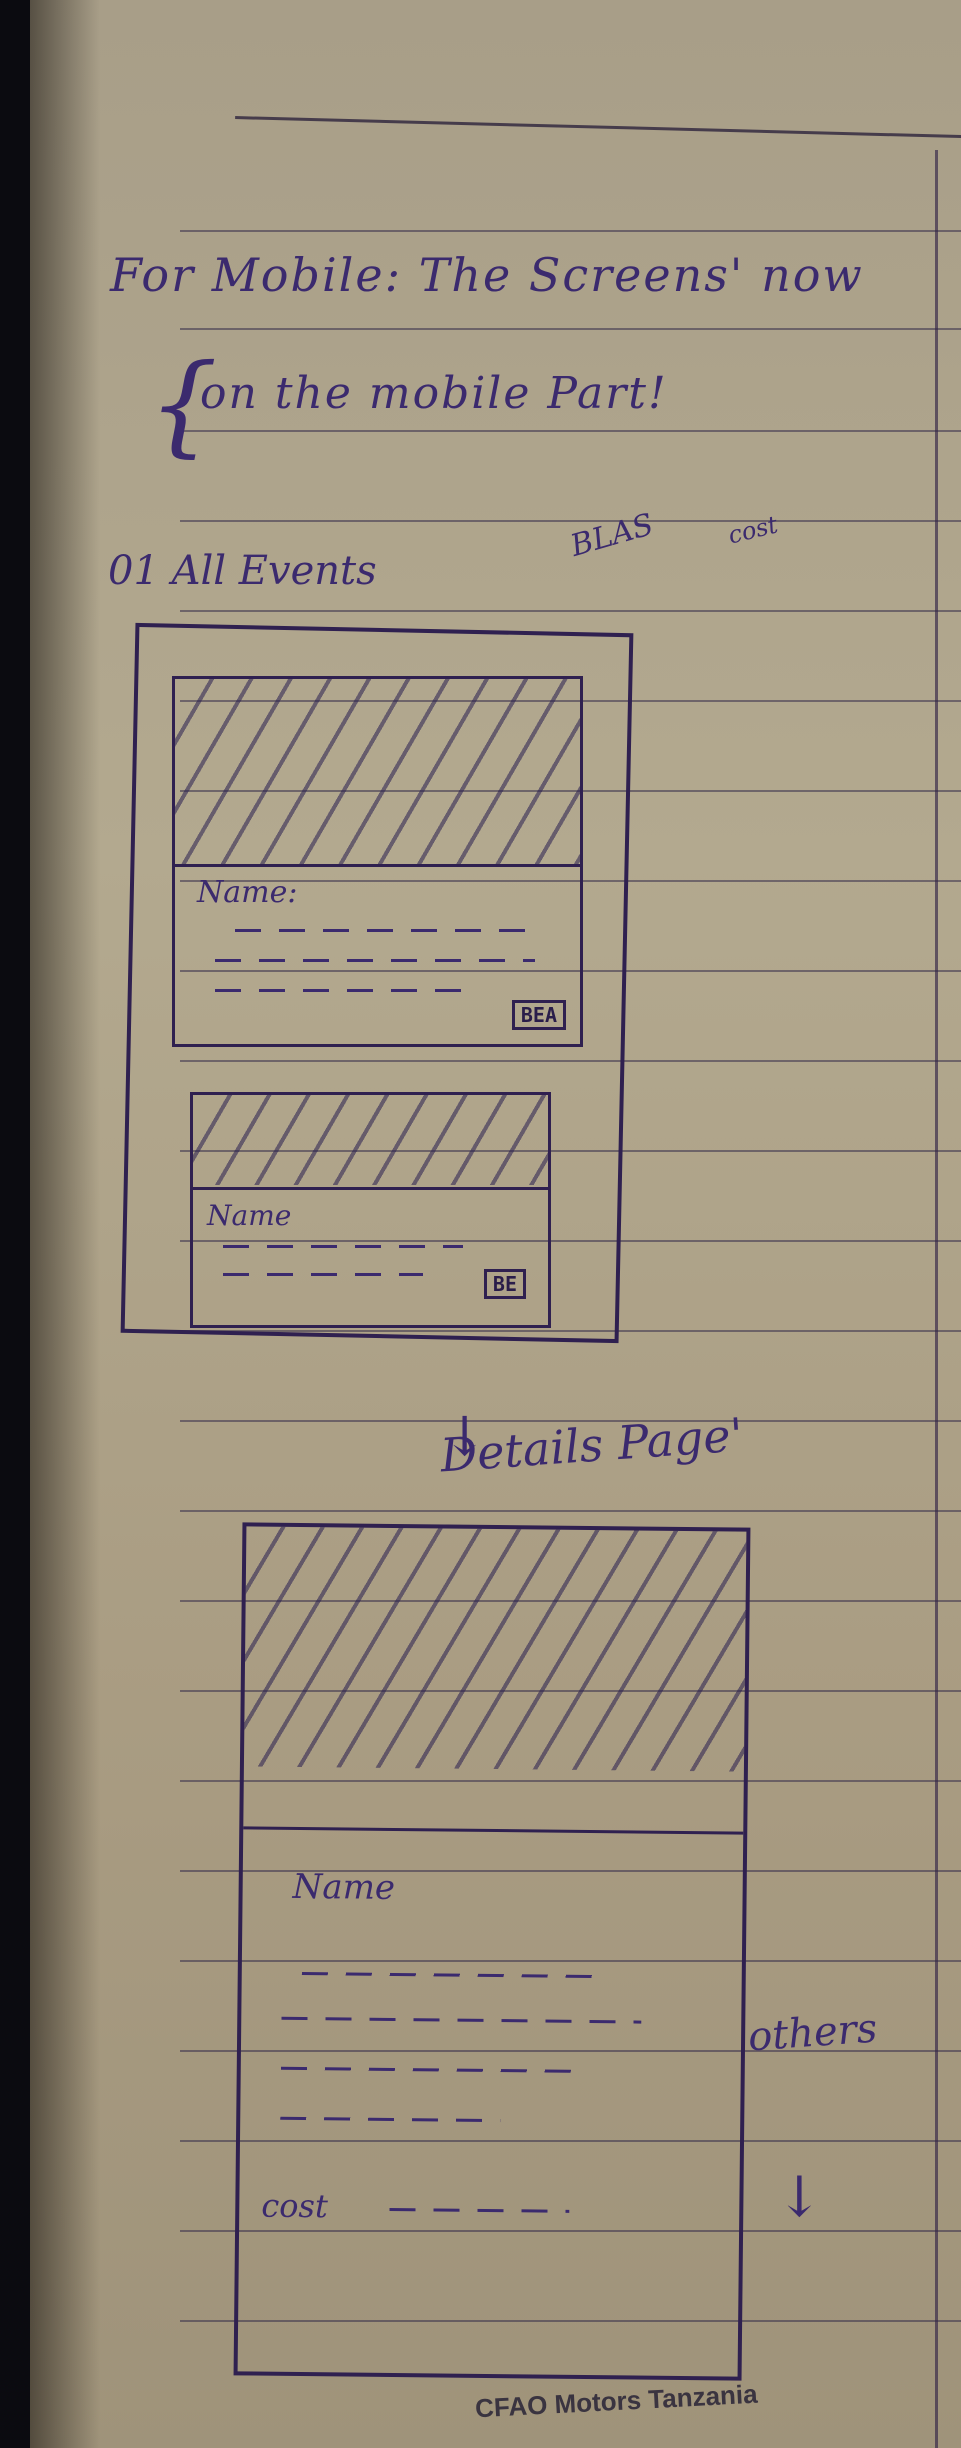 This screenshot has width=961, height=2448. What do you see at coordinates (753, 530) in the screenshot?
I see `cost-note: cost` at bounding box center [753, 530].